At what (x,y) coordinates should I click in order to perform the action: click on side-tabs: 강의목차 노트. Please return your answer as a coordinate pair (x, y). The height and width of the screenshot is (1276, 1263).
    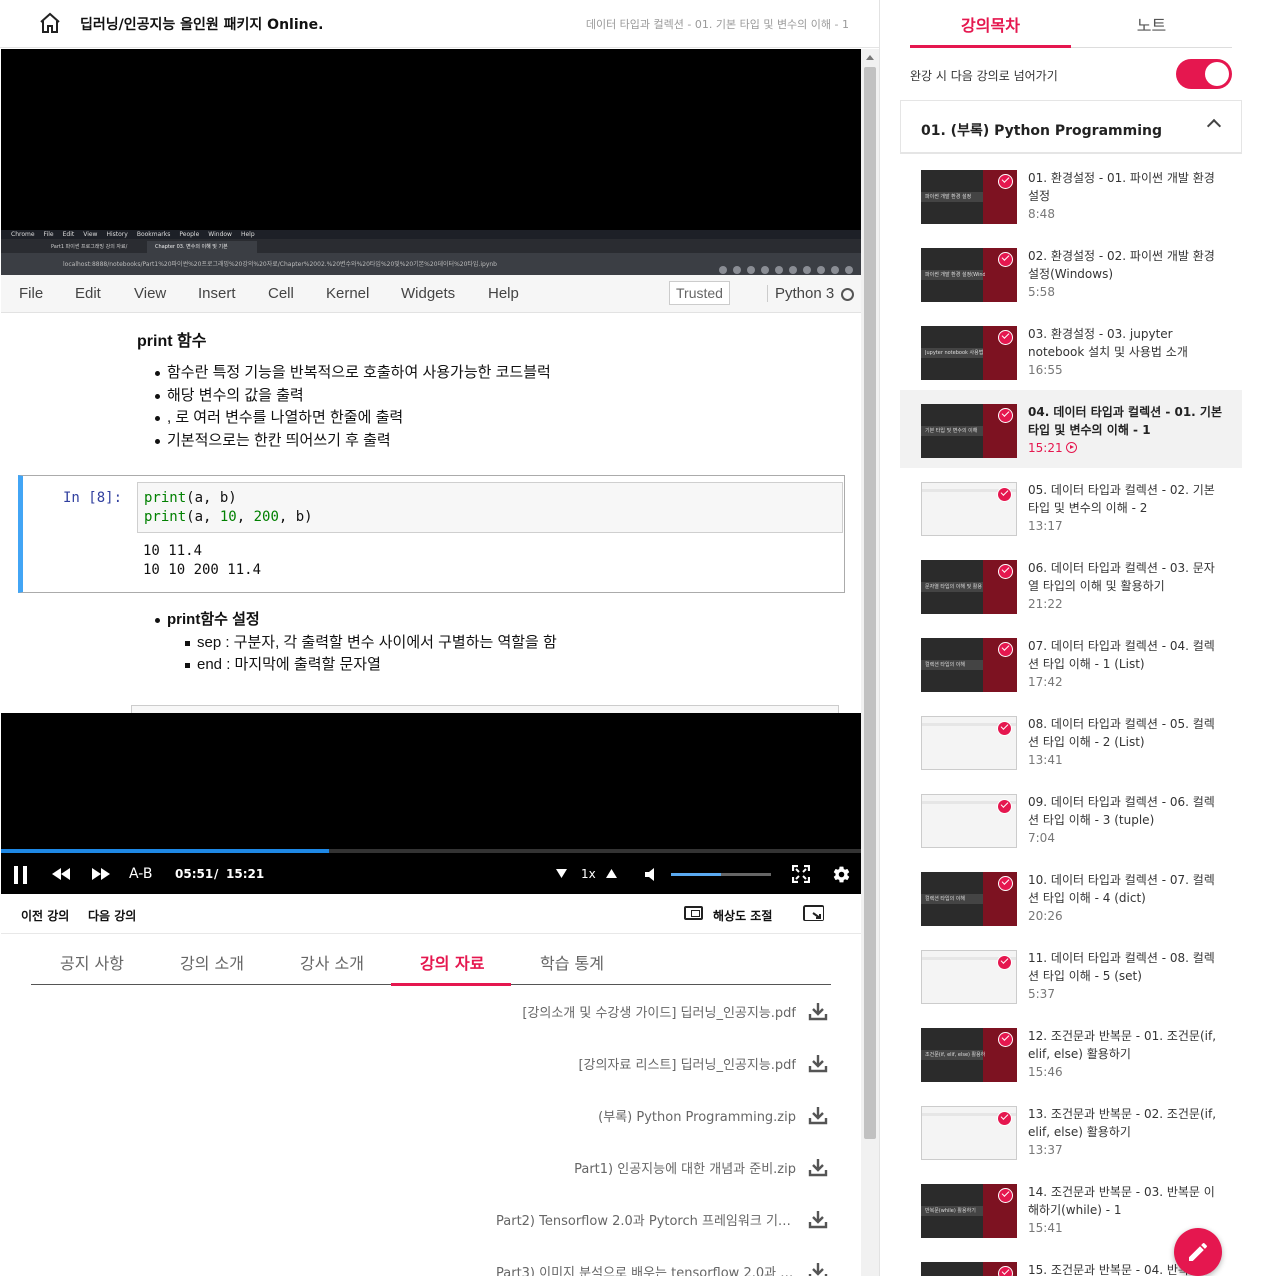
    Looking at the image, I should click on (1071, 24).